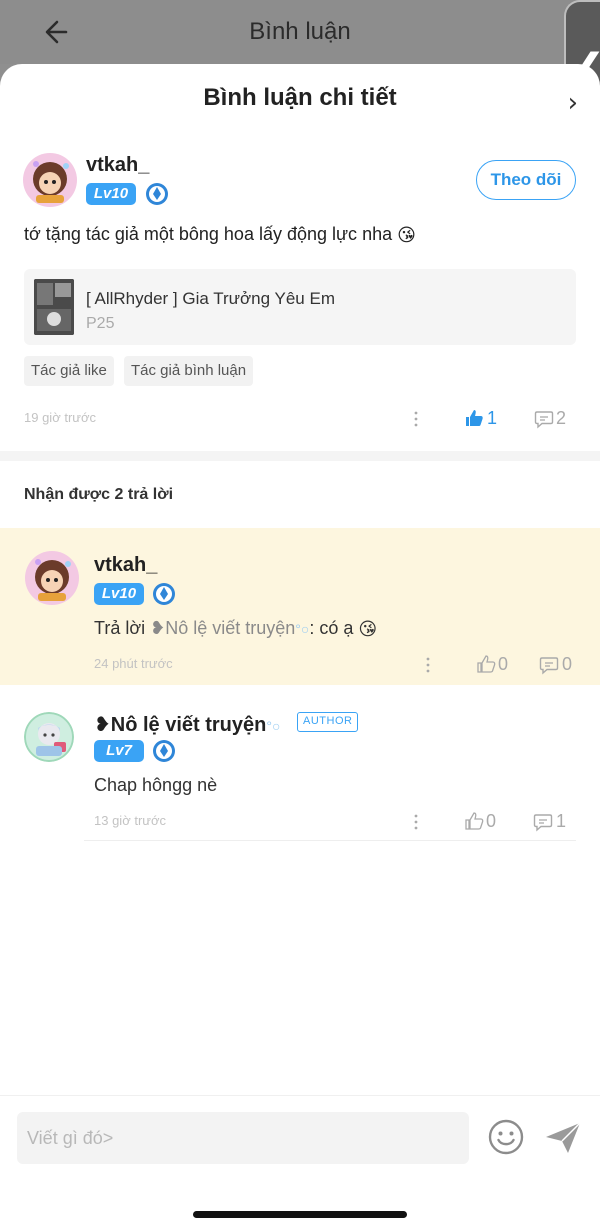  What do you see at coordinates (122, 628) in the screenshot?
I see `reply-prefix: Trả lời` at bounding box center [122, 628].